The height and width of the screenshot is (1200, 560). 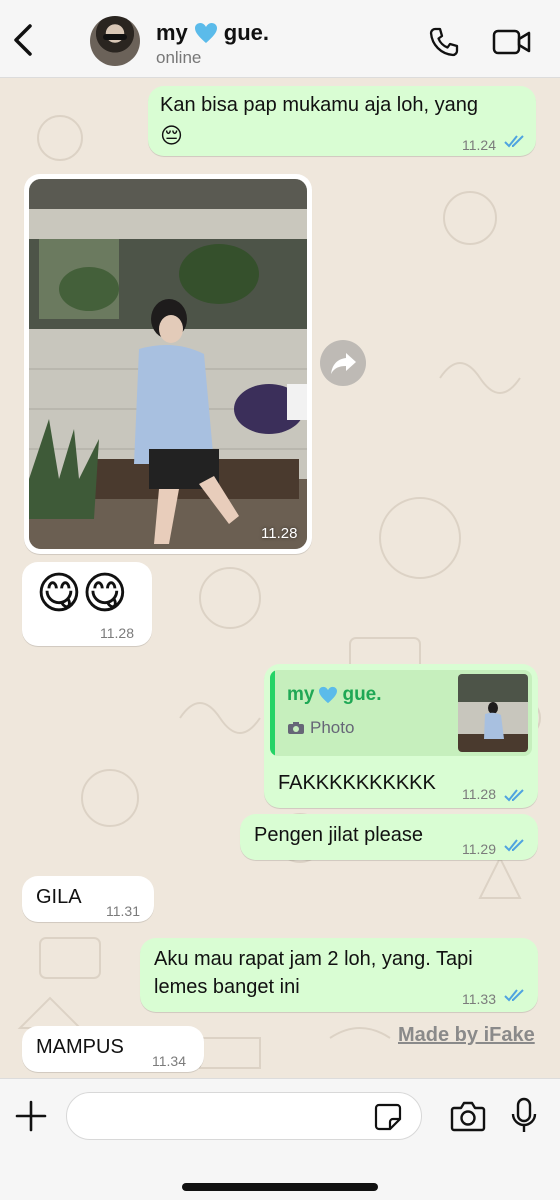 I want to click on message-time: 11.24, so click(x=479, y=145).